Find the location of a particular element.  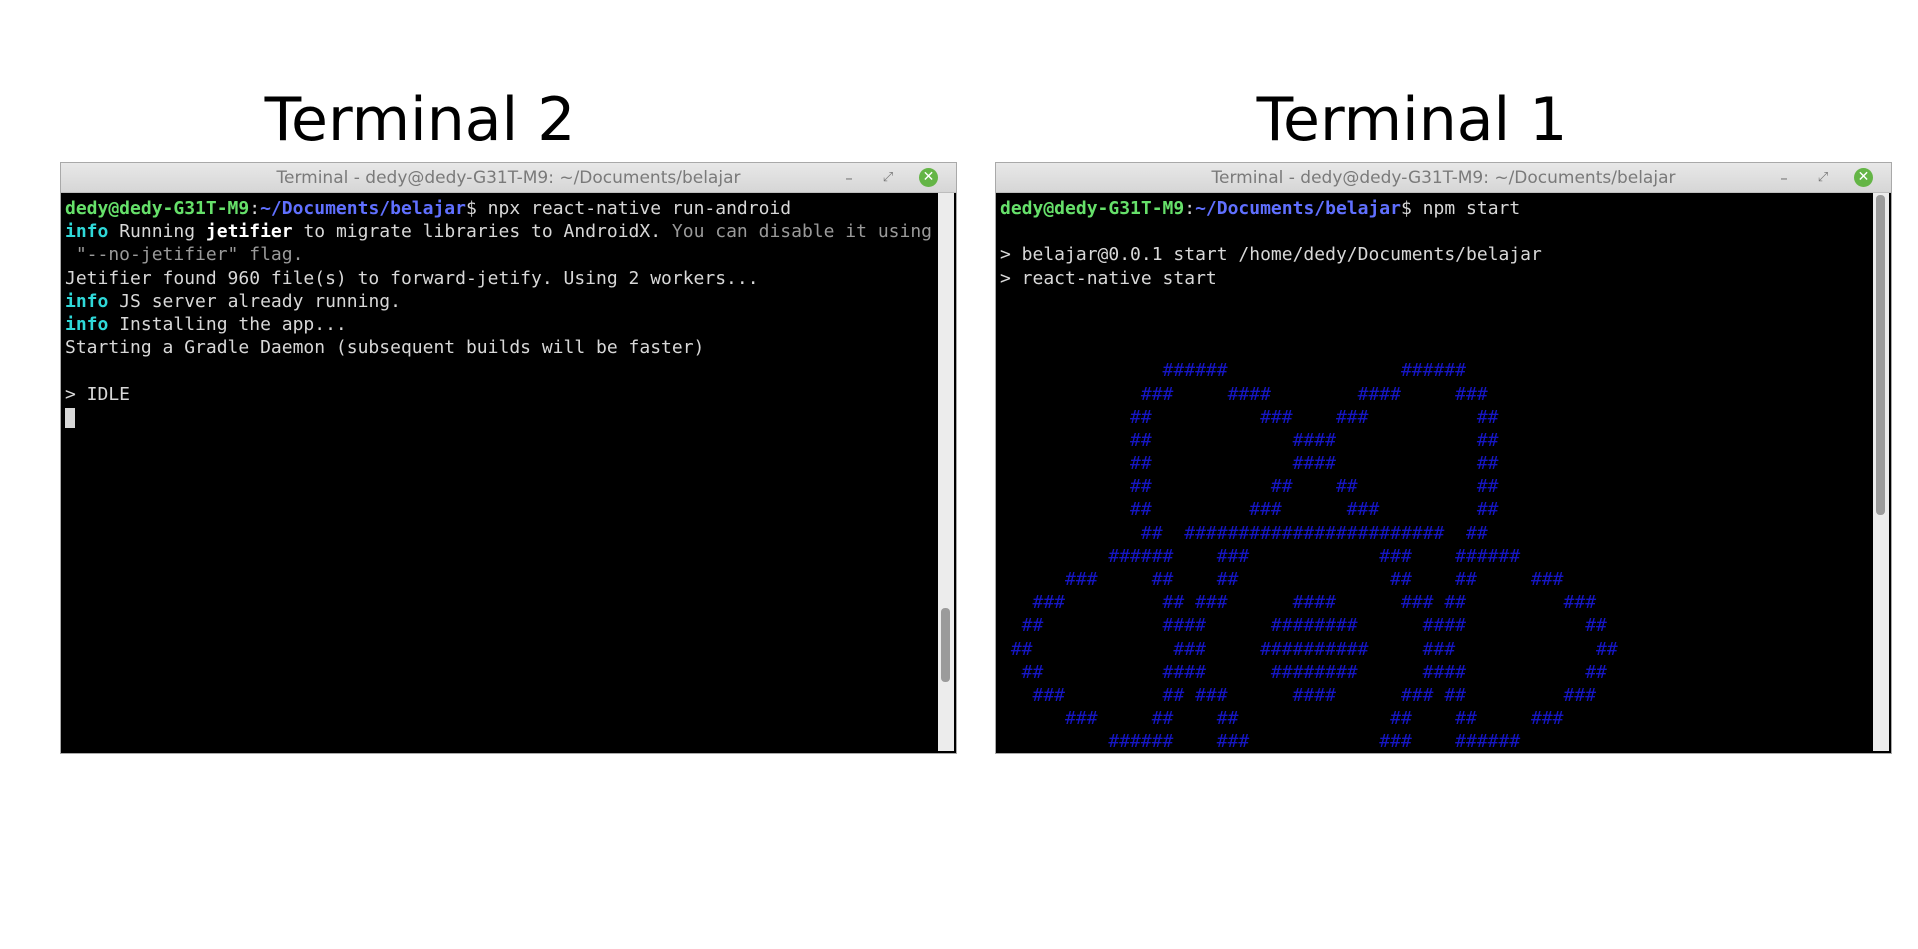

output-dim-text: You can disable it using is located at coordinates (797, 232).